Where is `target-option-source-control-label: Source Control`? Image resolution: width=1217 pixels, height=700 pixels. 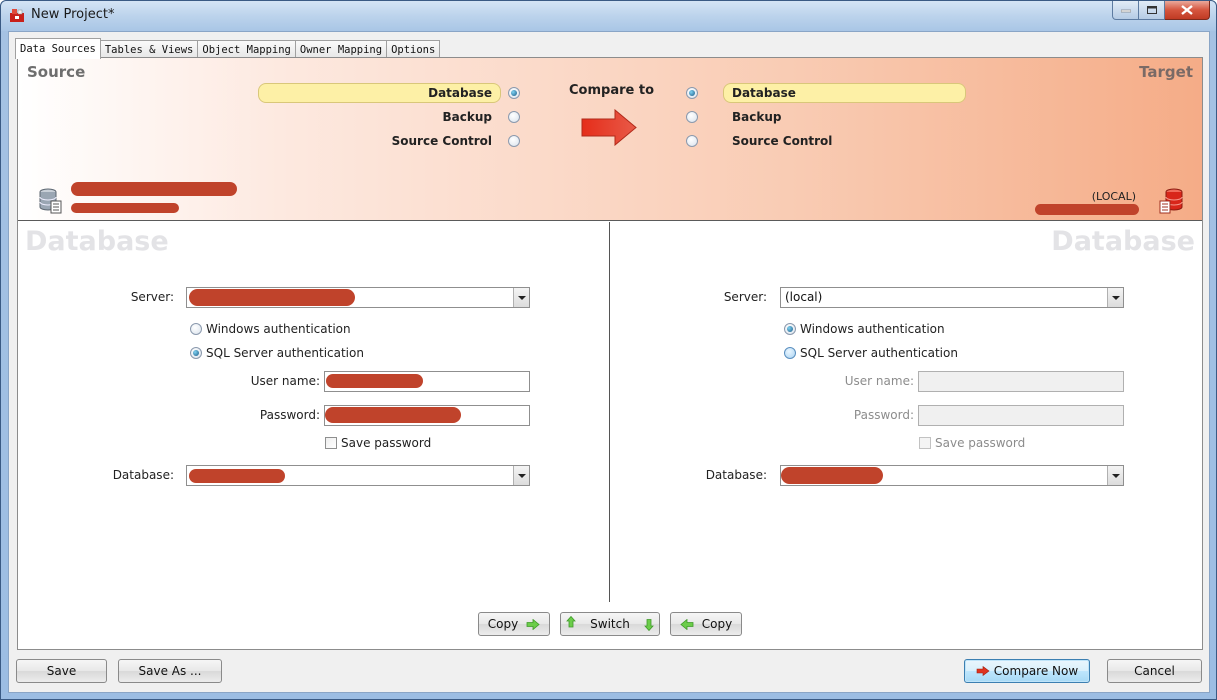
target-option-source-control-label: Source Control is located at coordinates (782, 141).